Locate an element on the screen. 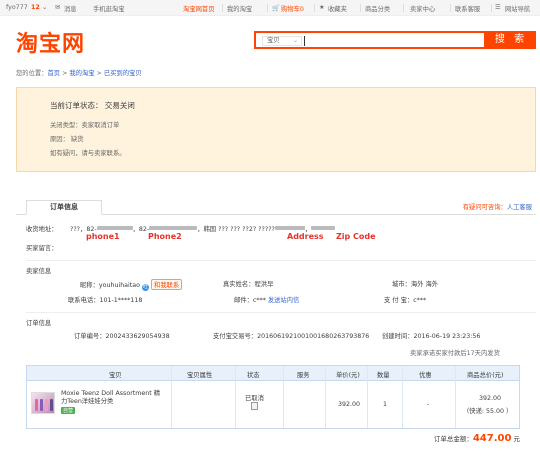  send-message-link: 发送站内信 is located at coordinates (283, 300).